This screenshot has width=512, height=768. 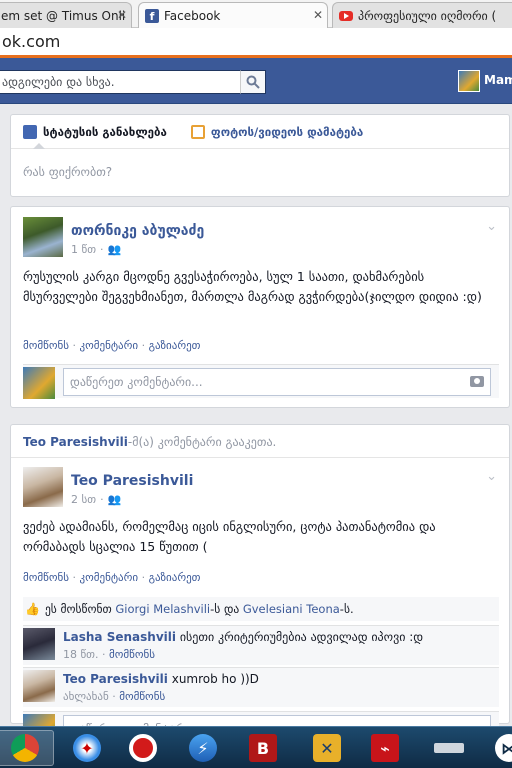 I want to click on camera-icon, so click(x=477, y=381).